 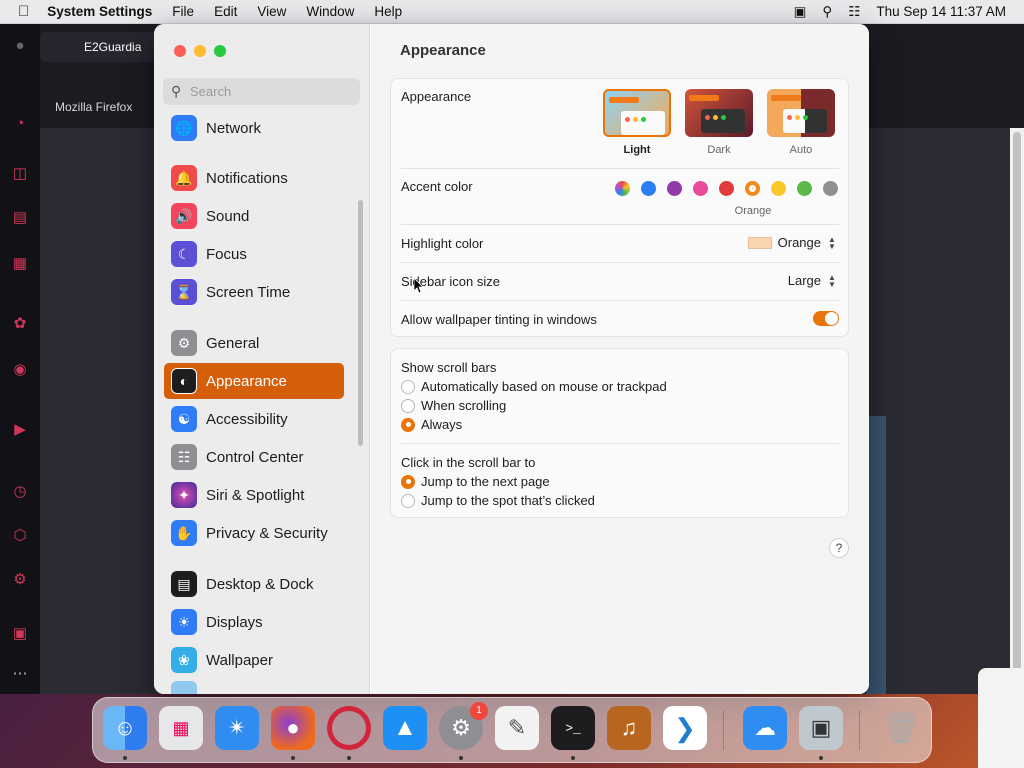 I want to click on sidebar-item-screen-time: ⌛ Screen Time, so click(x=254, y=292).